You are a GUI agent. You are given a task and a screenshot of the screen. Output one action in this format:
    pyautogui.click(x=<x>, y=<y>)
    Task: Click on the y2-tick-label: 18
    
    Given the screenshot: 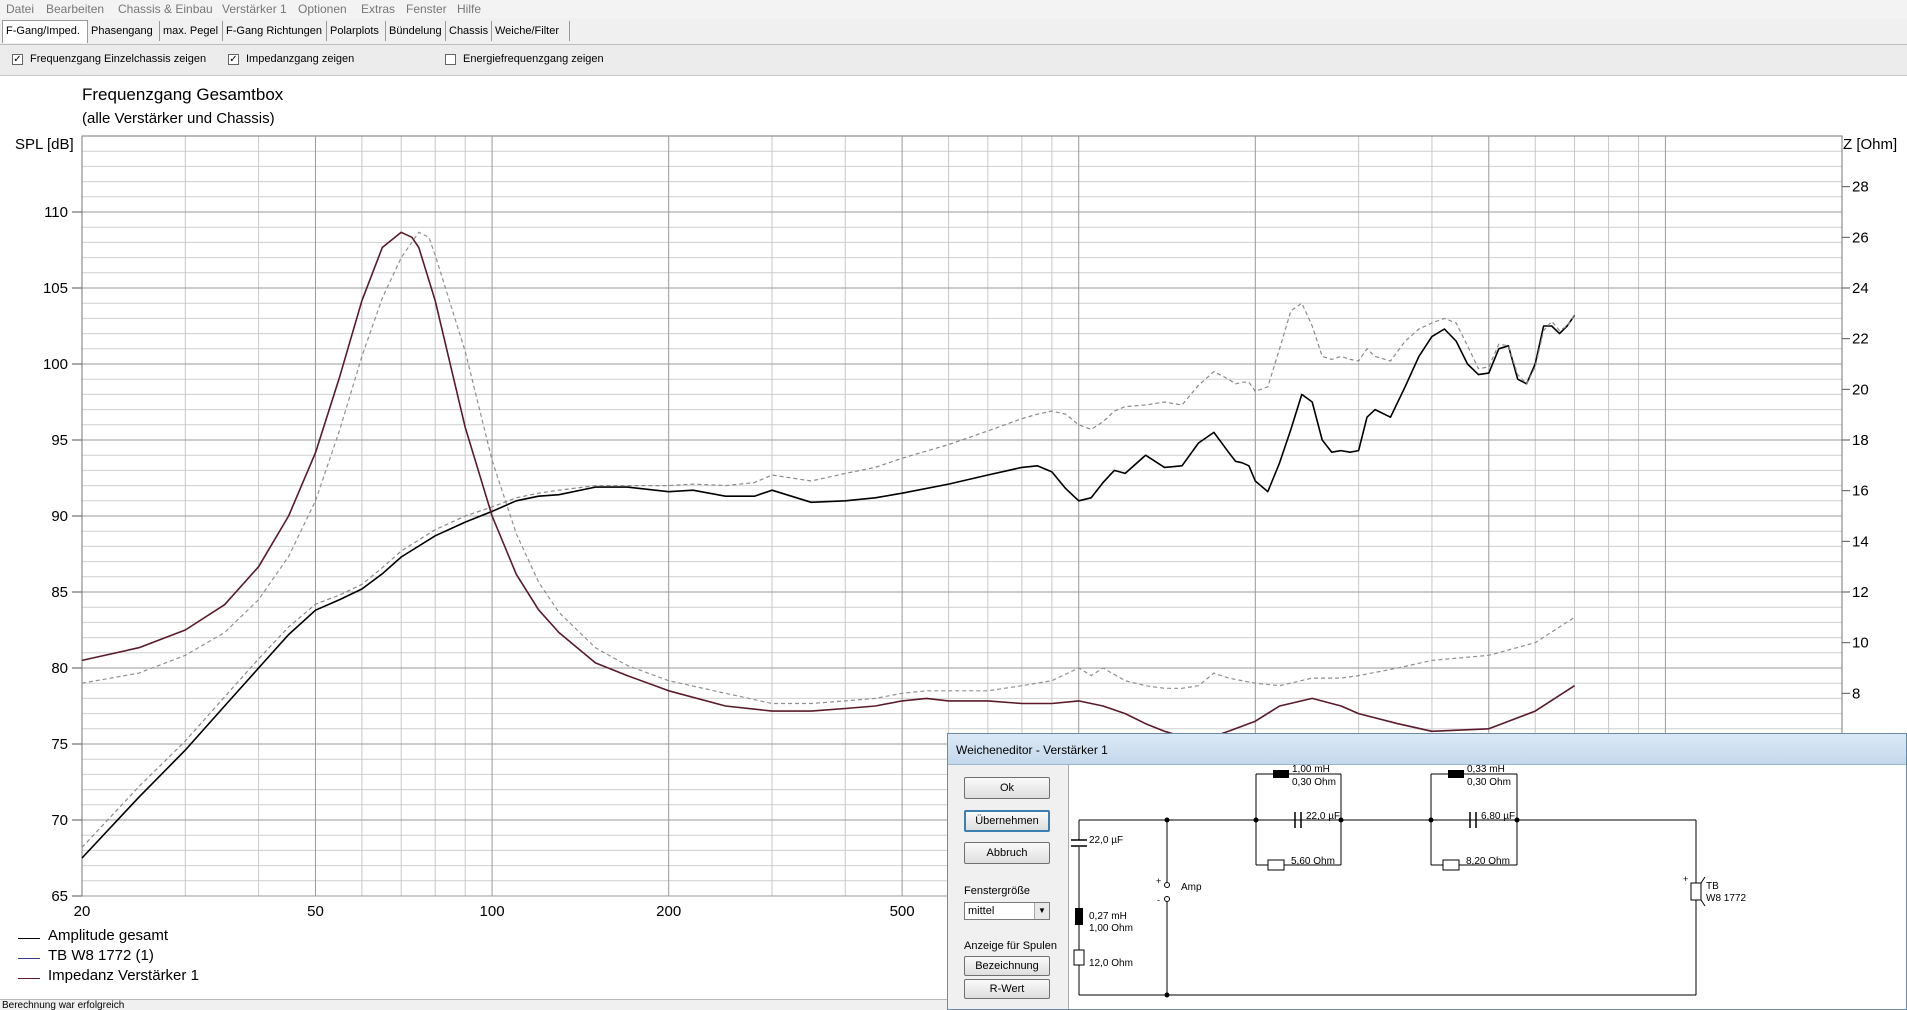 What is the action you would take?
    pyautogui.click(x=1860, y=440)
    